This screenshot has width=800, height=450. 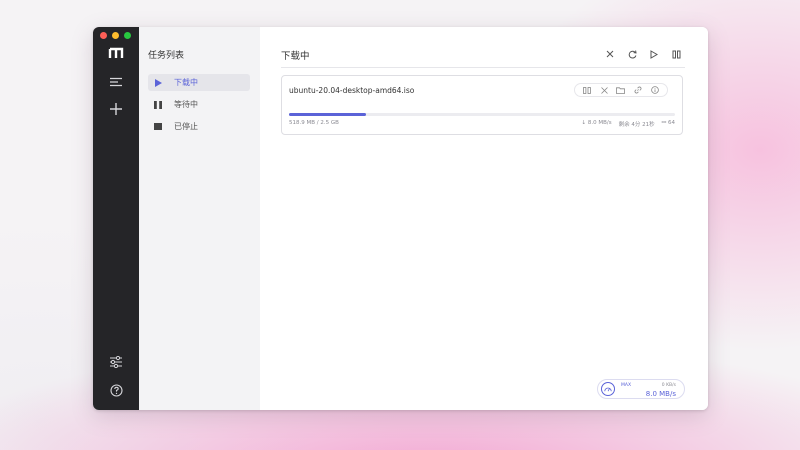 I want to click on title-divider, so click(x=483, y=67).